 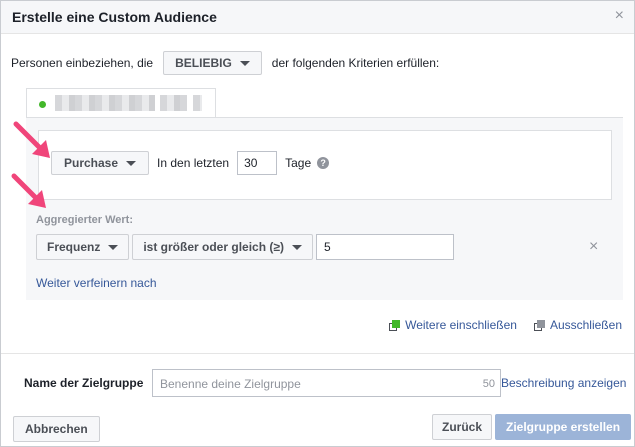 What do you see at coordinates (593, 247) in the screenshot?
I see `remove-rule-icon: ×` at bounding box center [593, 247].